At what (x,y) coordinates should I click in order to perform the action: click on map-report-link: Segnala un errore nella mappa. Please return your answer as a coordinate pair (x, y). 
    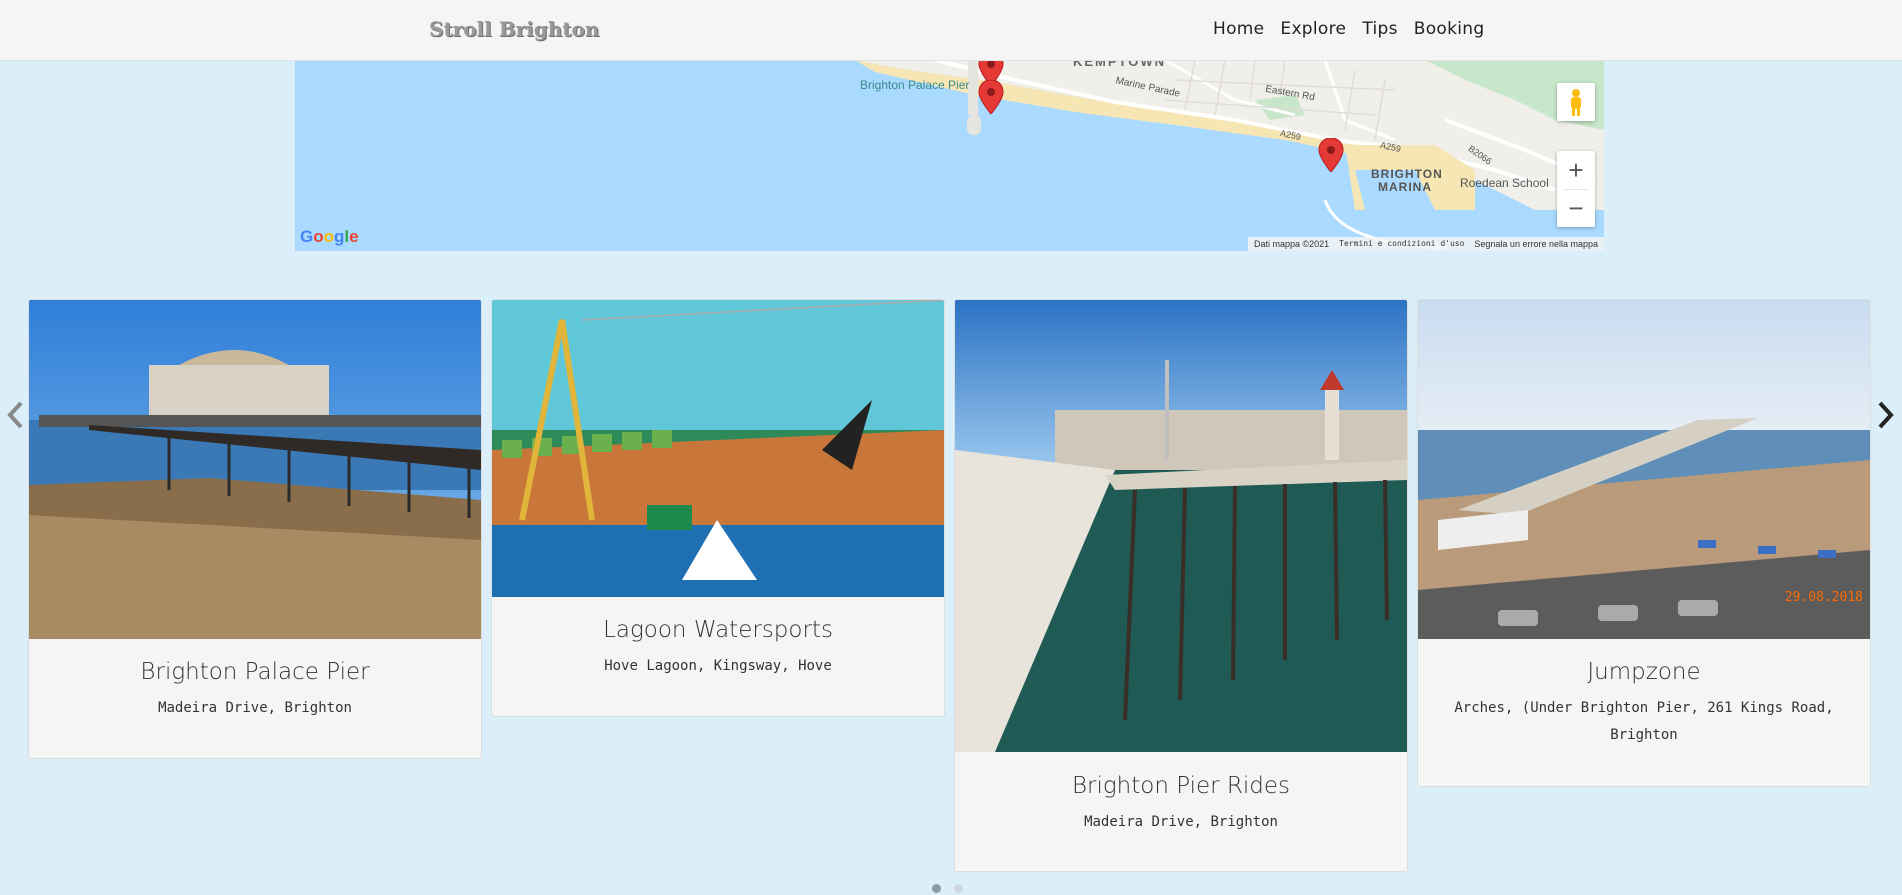
    Looking at the image, I should click on (1536, 244).